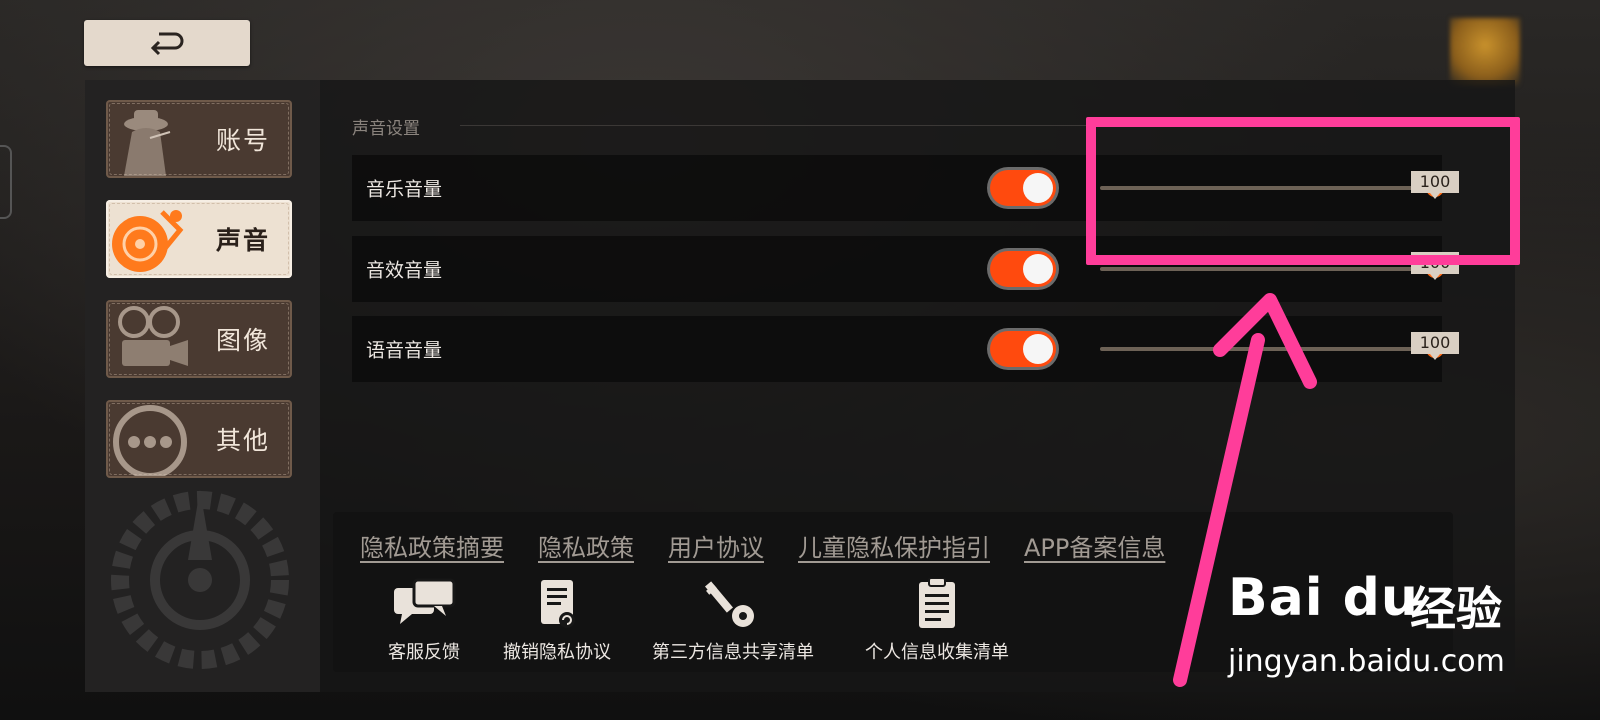 The width and height of the screenshot is (1600, 720). Describe the element at coordinates (150, 440) in the screenshot. I see `more-dots-icon` at that location.